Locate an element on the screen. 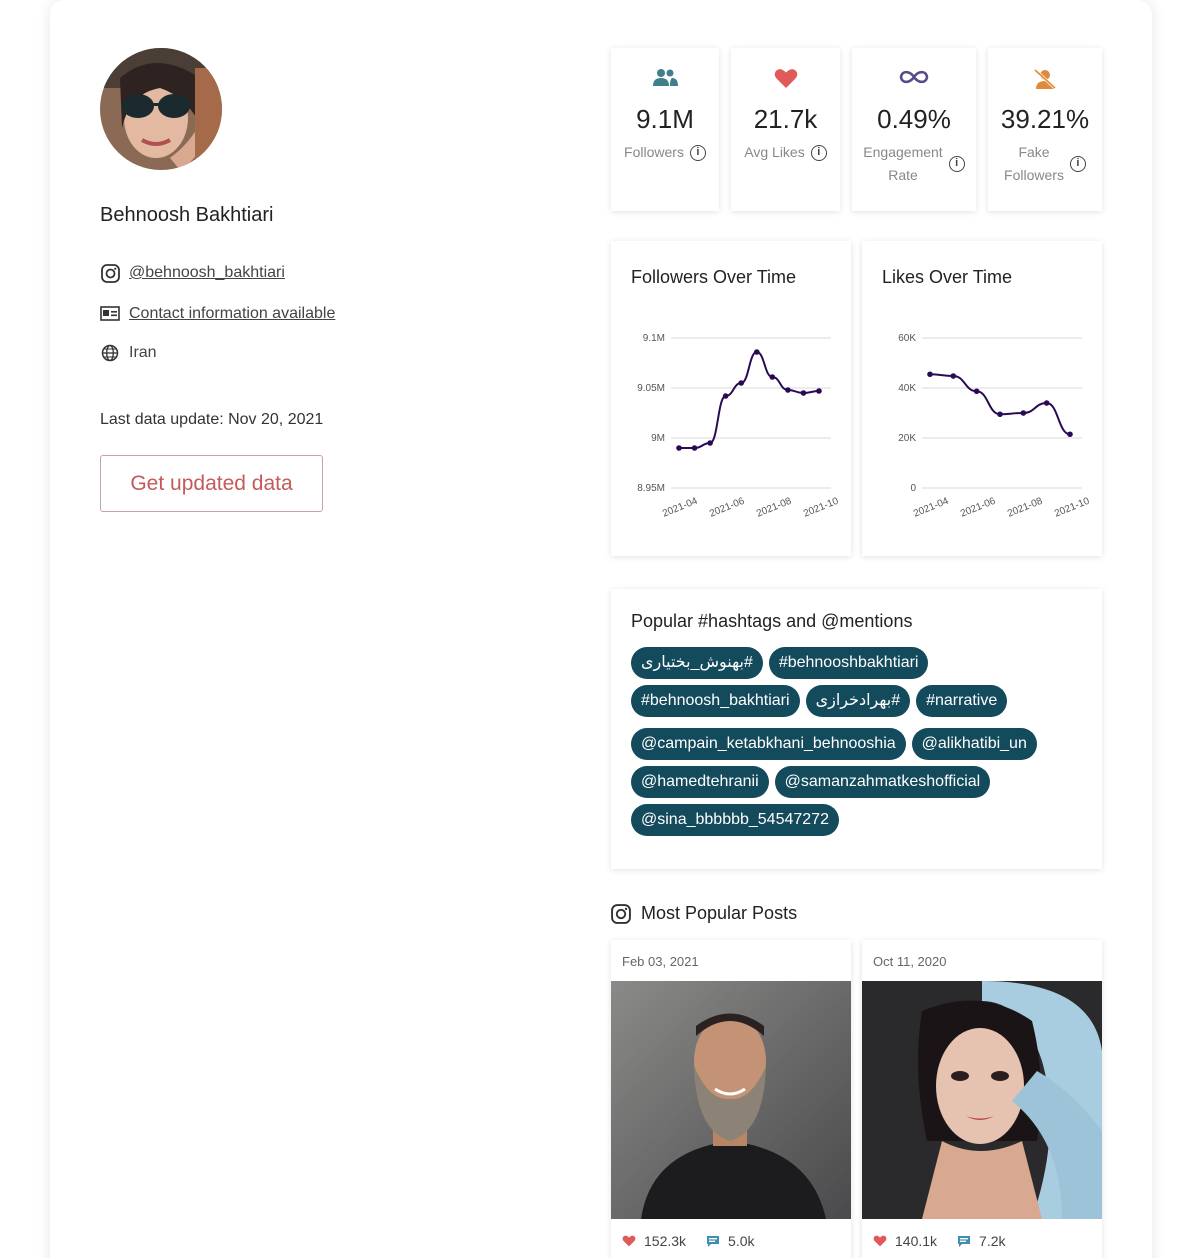  profile-name: Behnoosh Bakhtiari is located at coordinates (187, 215).